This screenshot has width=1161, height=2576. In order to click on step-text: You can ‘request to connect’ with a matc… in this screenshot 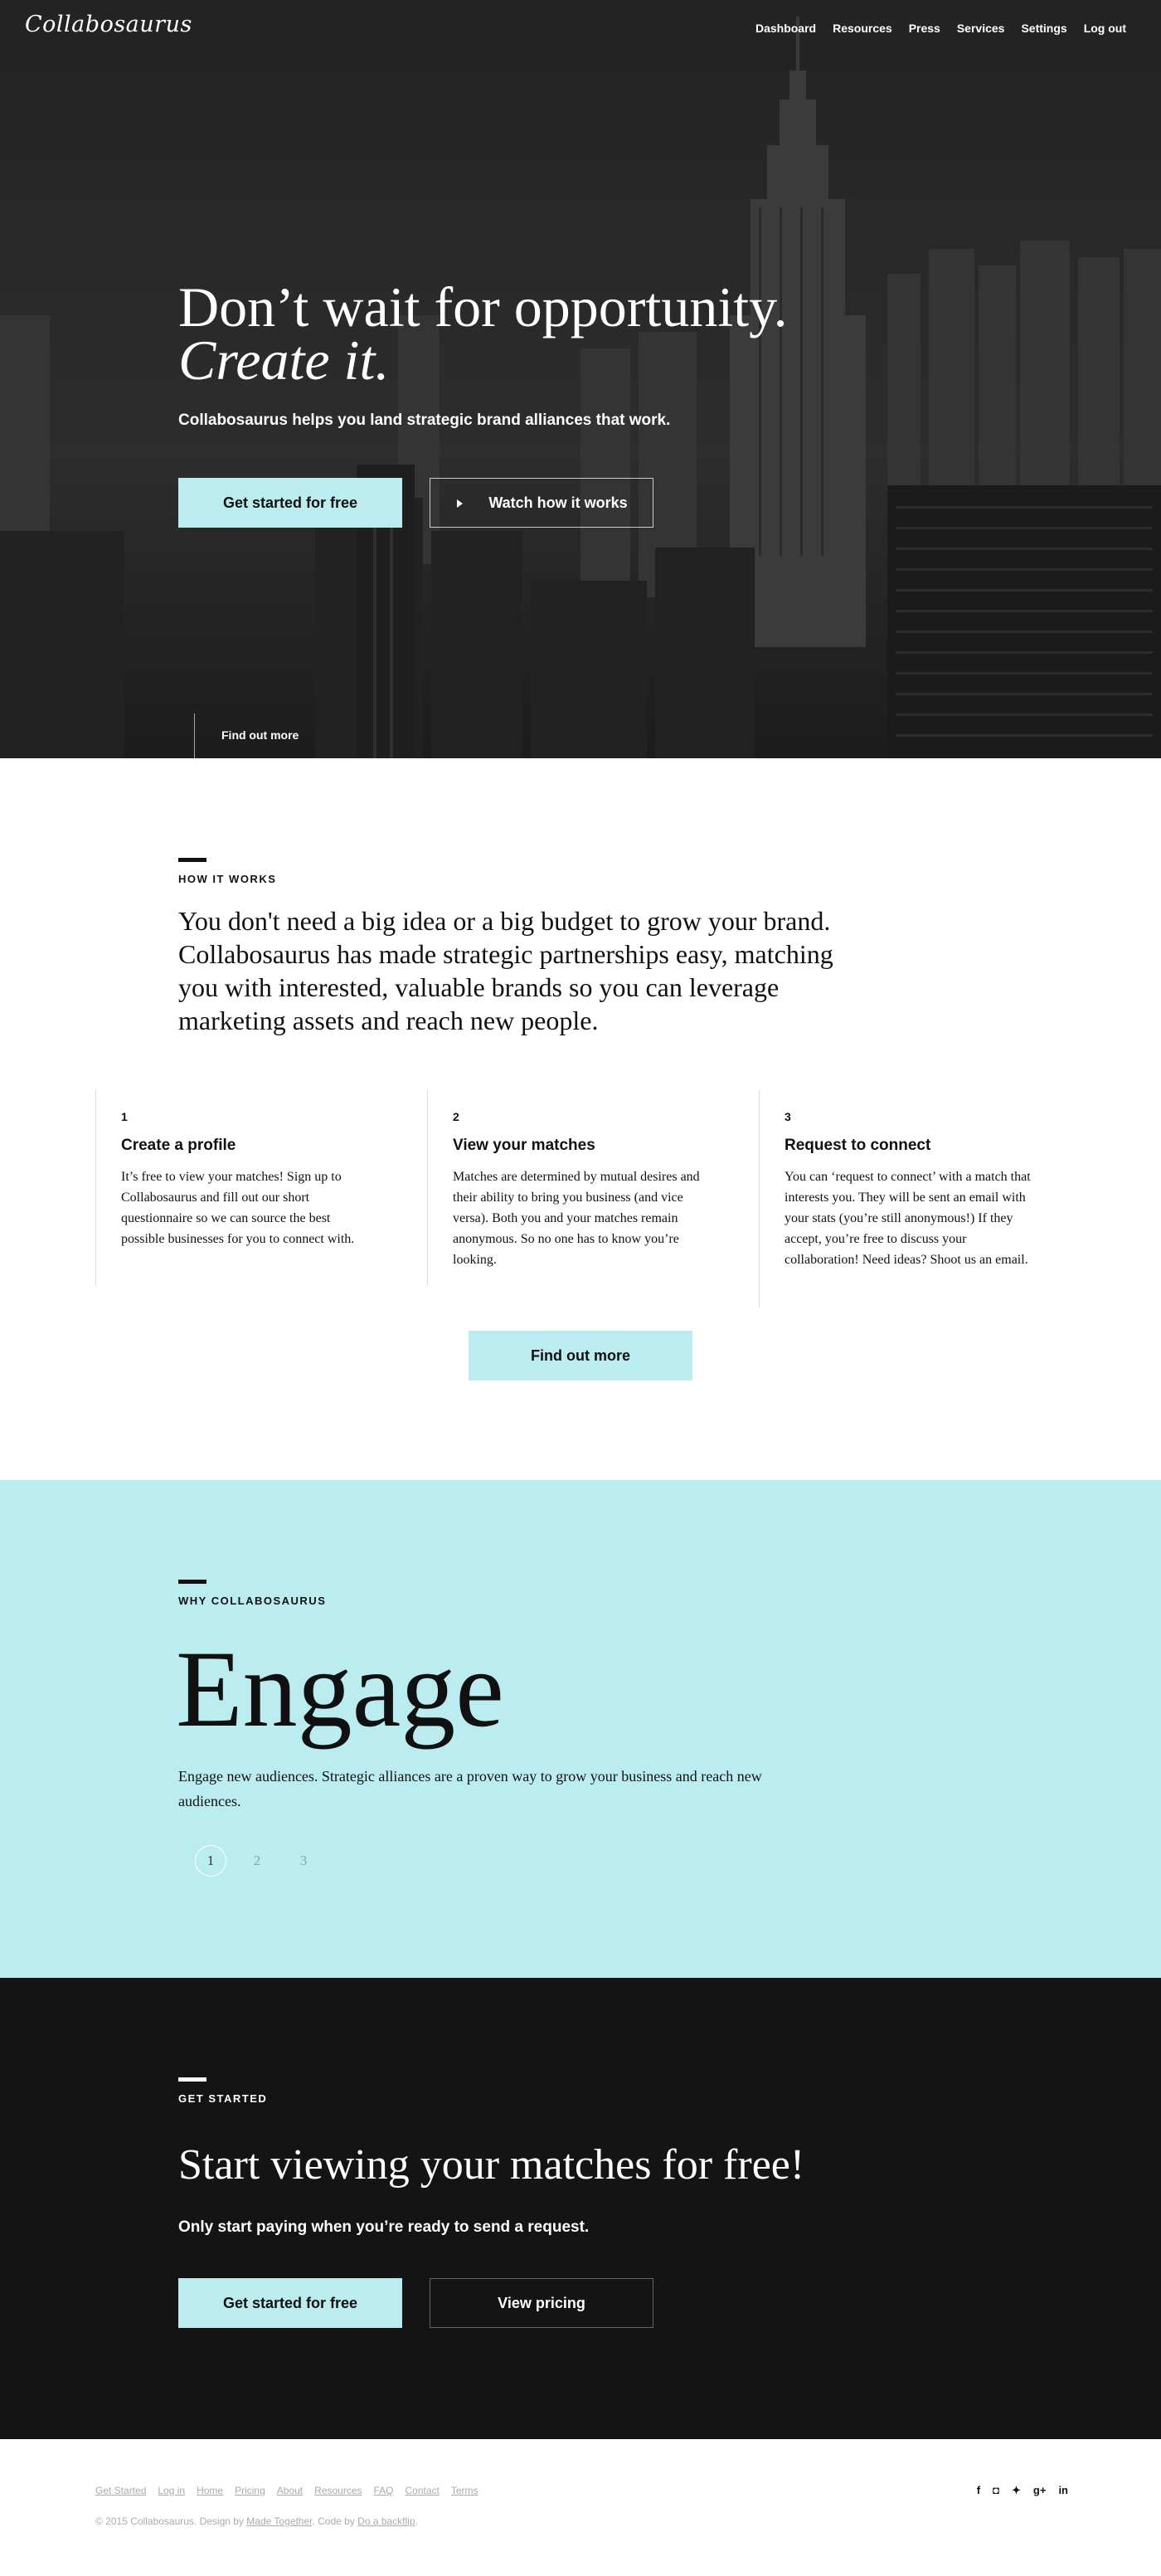, I will do `click(908, 1218)`.